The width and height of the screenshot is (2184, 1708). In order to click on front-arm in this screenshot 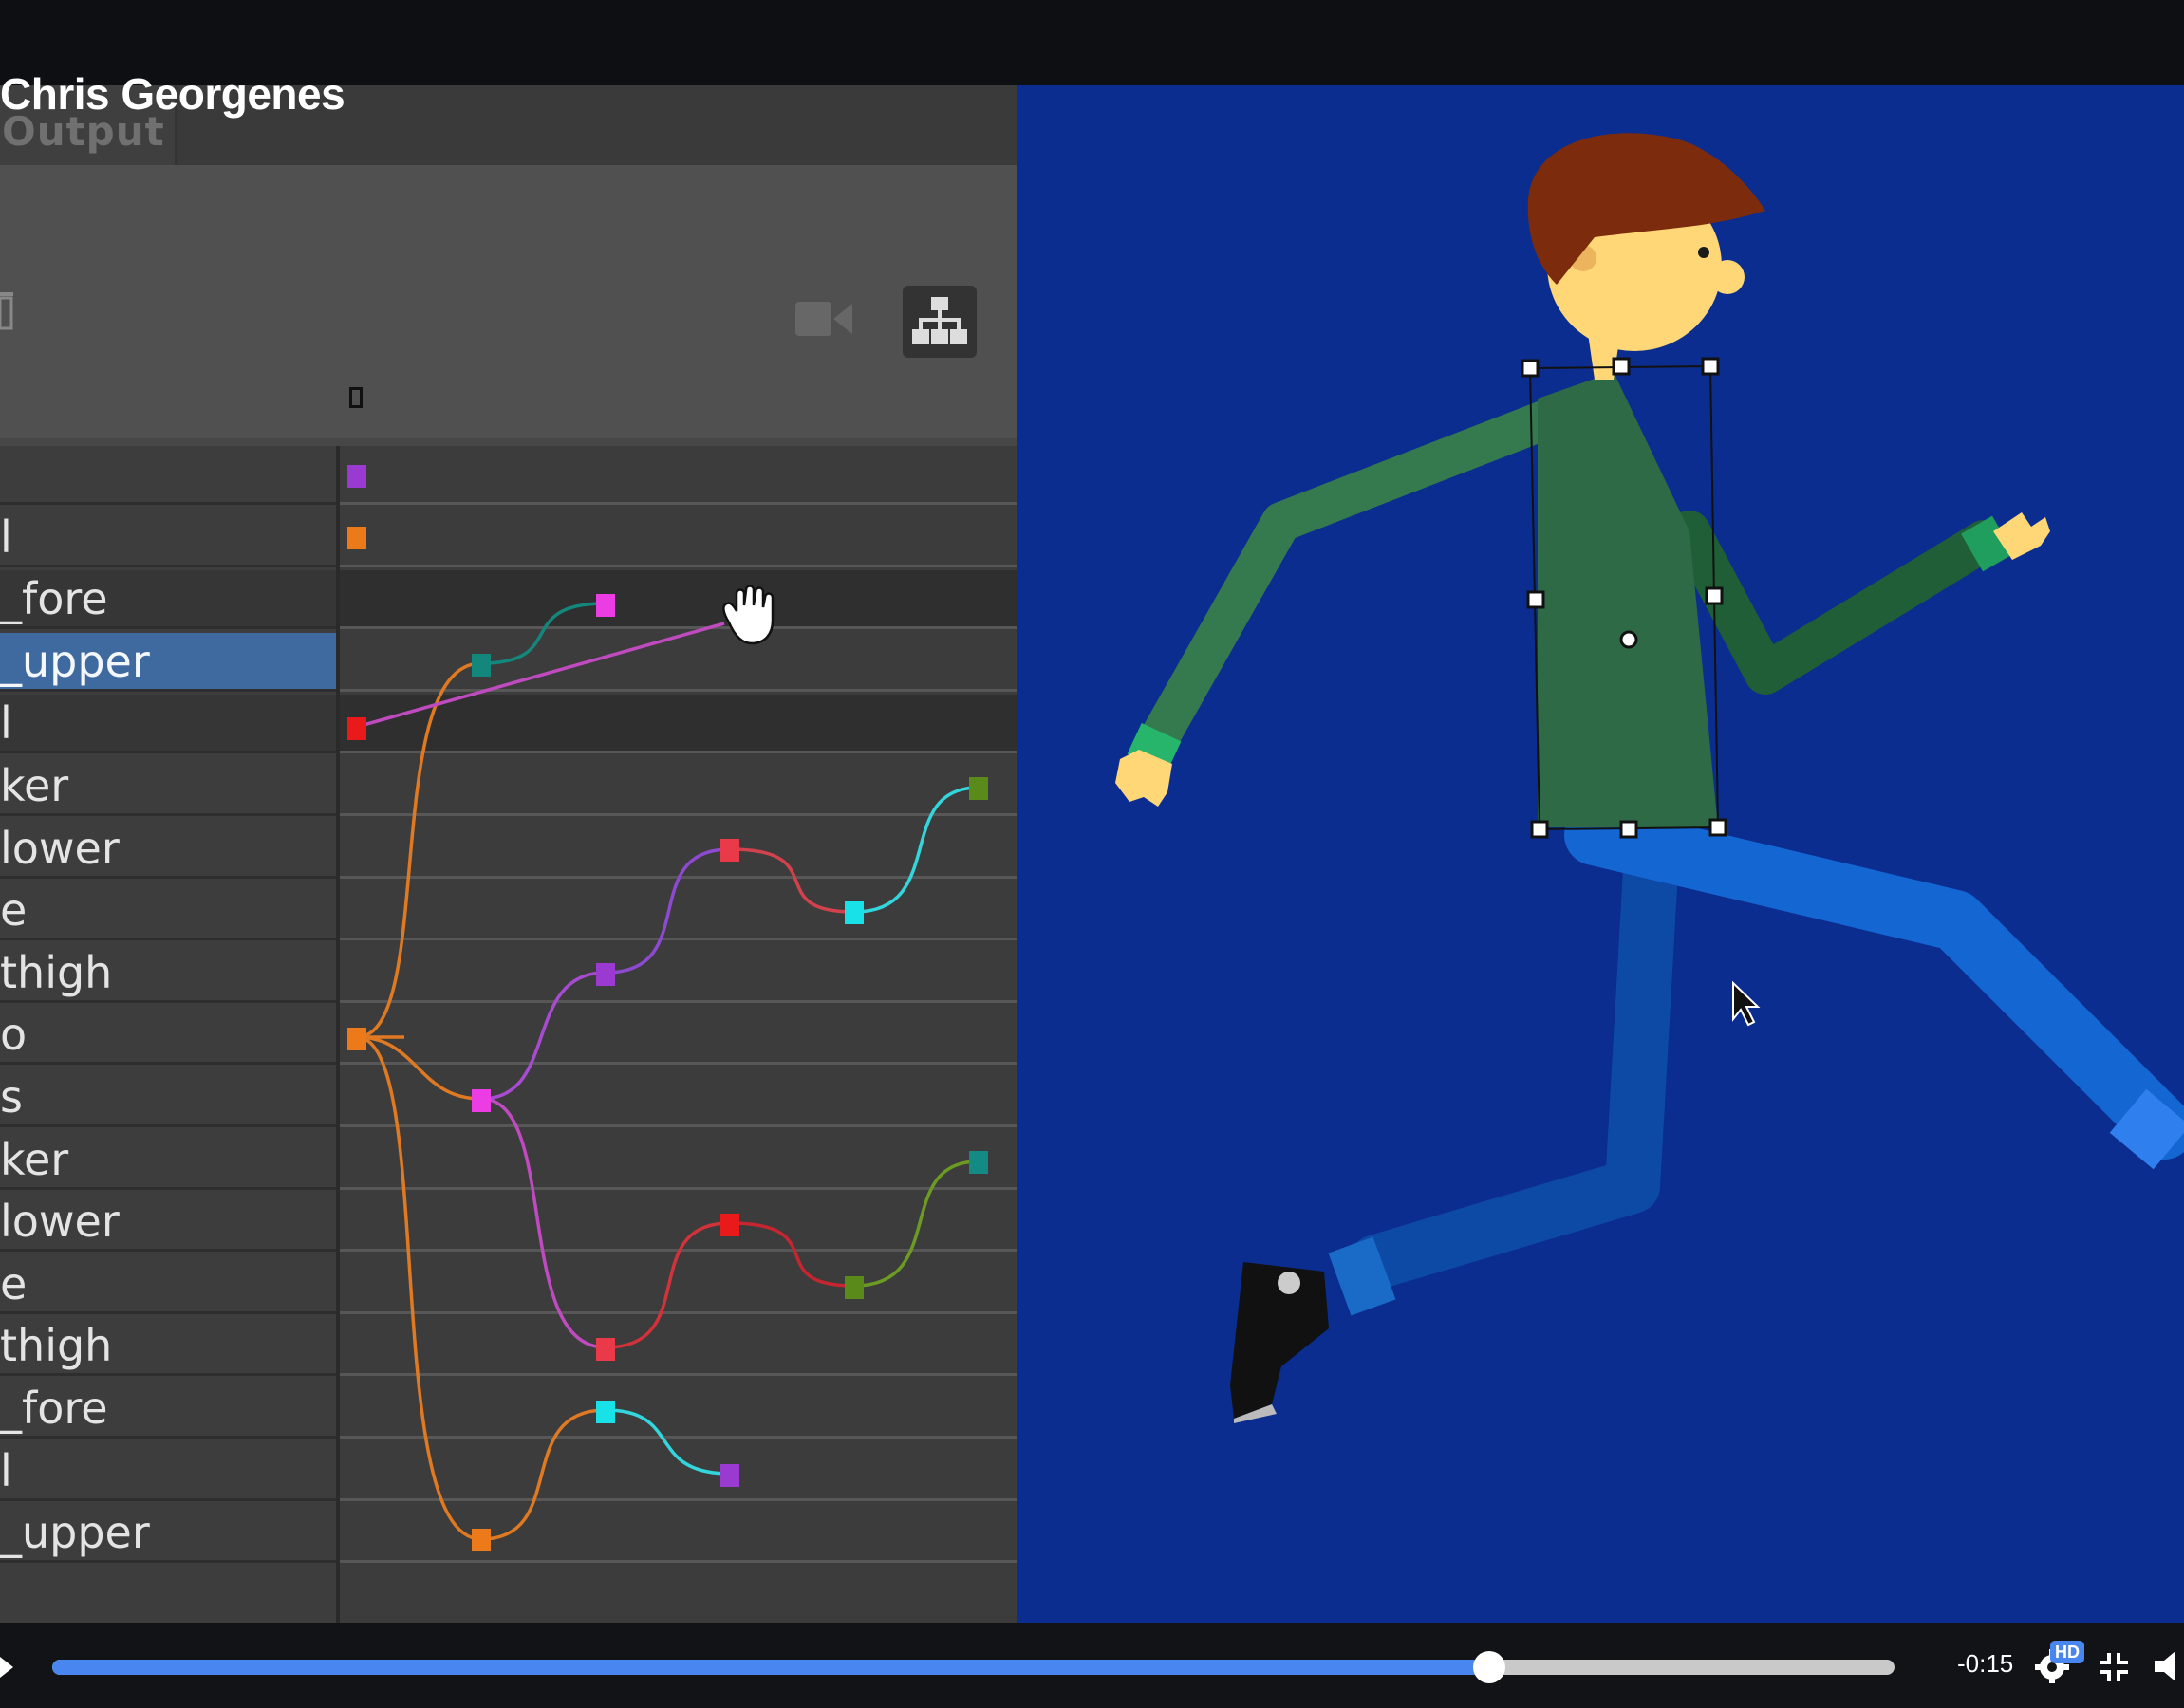, I will do `click(1367, 574)`.